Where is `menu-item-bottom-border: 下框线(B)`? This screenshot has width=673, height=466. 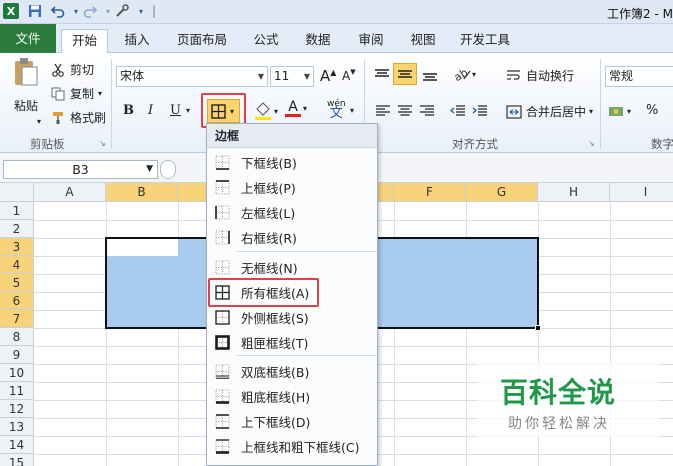
menu-item-bottom-border: 下框线(B) is located at coordinates (292, 162).